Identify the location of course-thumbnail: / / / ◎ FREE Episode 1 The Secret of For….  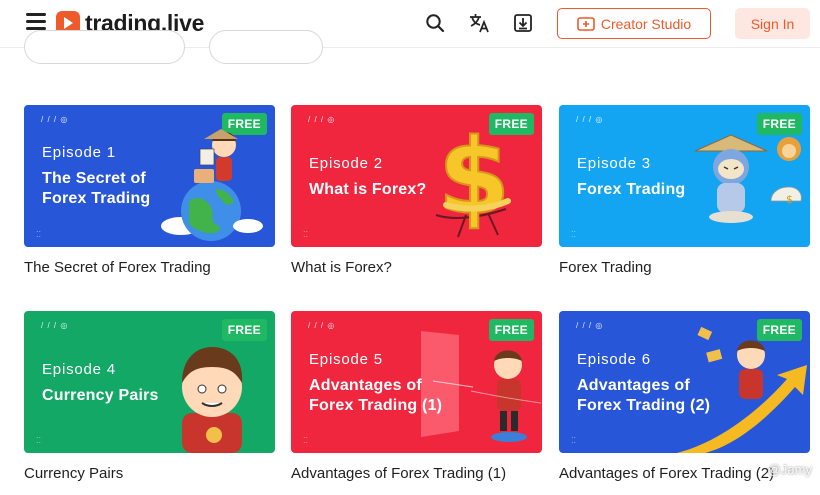
(149, 176).